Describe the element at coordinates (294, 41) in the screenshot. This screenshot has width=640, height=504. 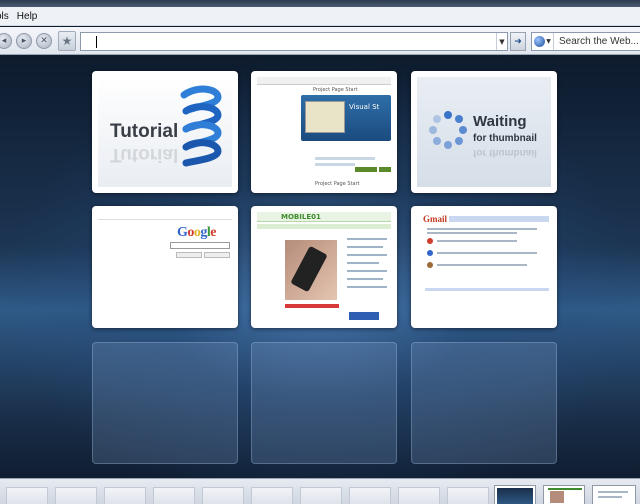
I see `address-bar: ▼` at that location.